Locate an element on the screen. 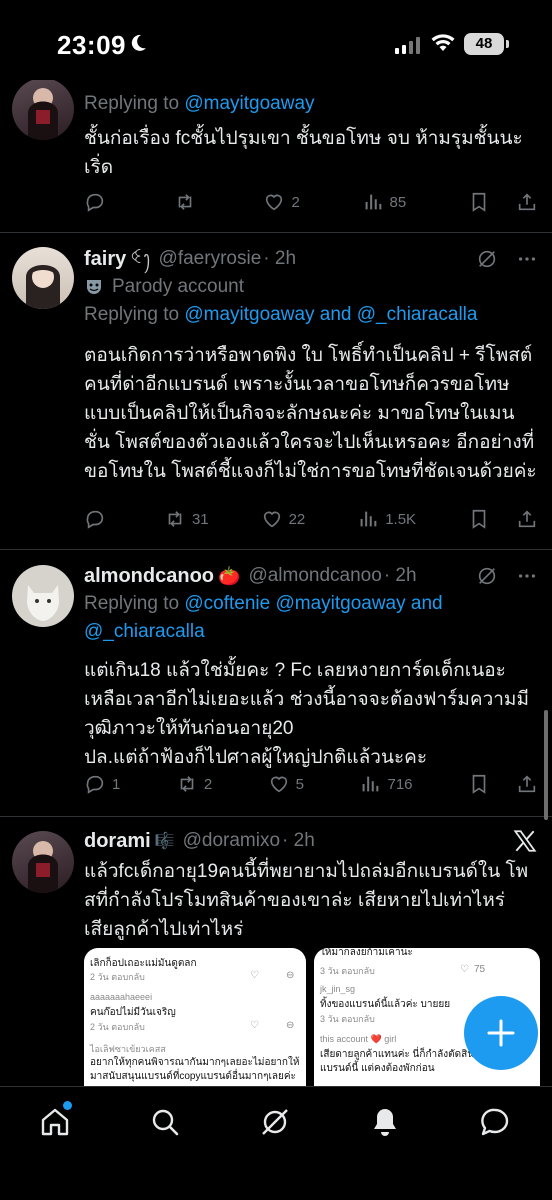 The image size is (552, 1200). like-button: 2 is located at coordinates (281, 202).